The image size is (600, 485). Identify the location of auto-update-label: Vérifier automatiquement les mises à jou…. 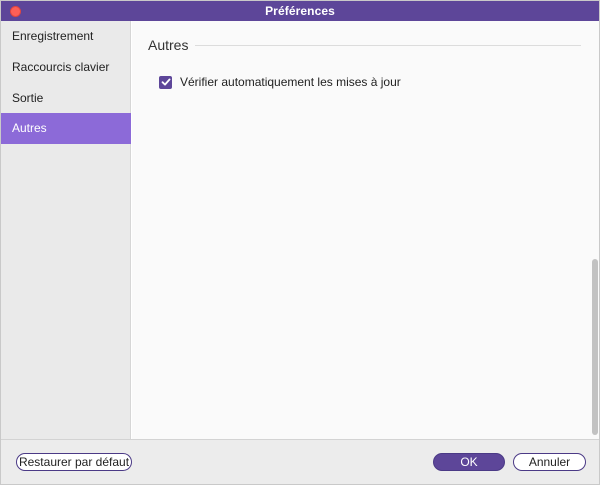
(290, 82).